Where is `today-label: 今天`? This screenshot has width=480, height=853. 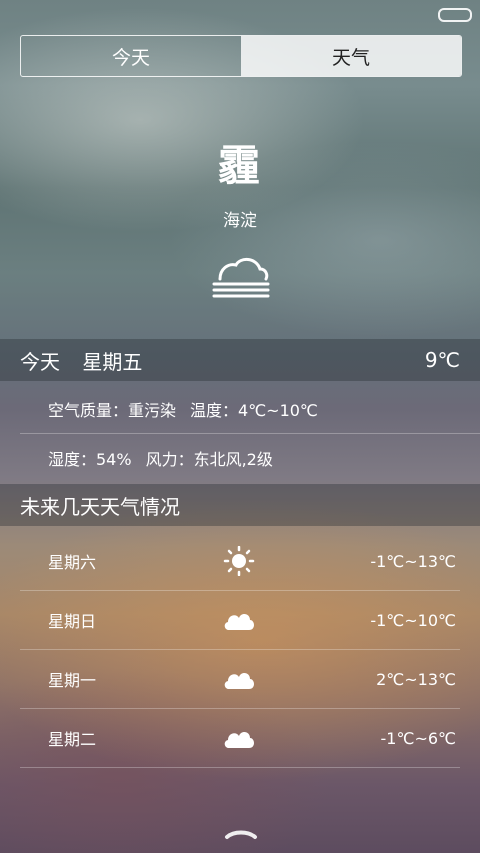 today-label: 今天 is located at coordinates (40, 361).